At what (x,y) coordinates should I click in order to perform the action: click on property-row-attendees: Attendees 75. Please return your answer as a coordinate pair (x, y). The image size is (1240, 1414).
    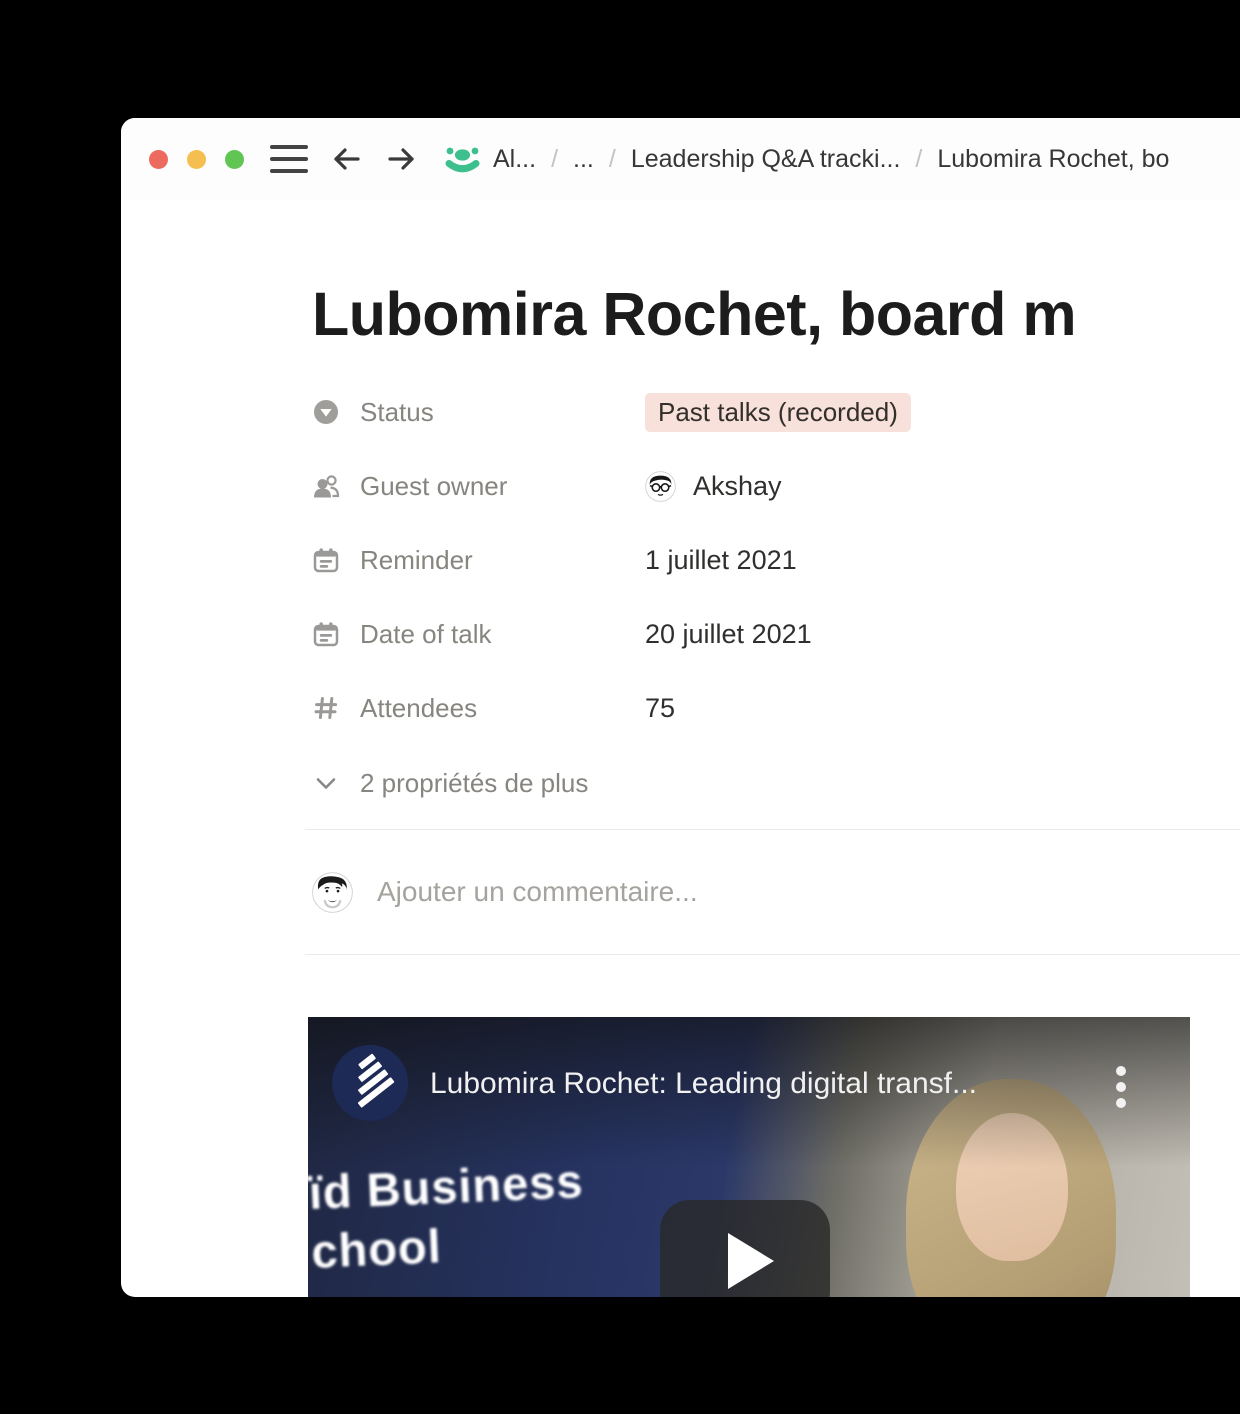
    Looking at the image, I should click on (776, 708).